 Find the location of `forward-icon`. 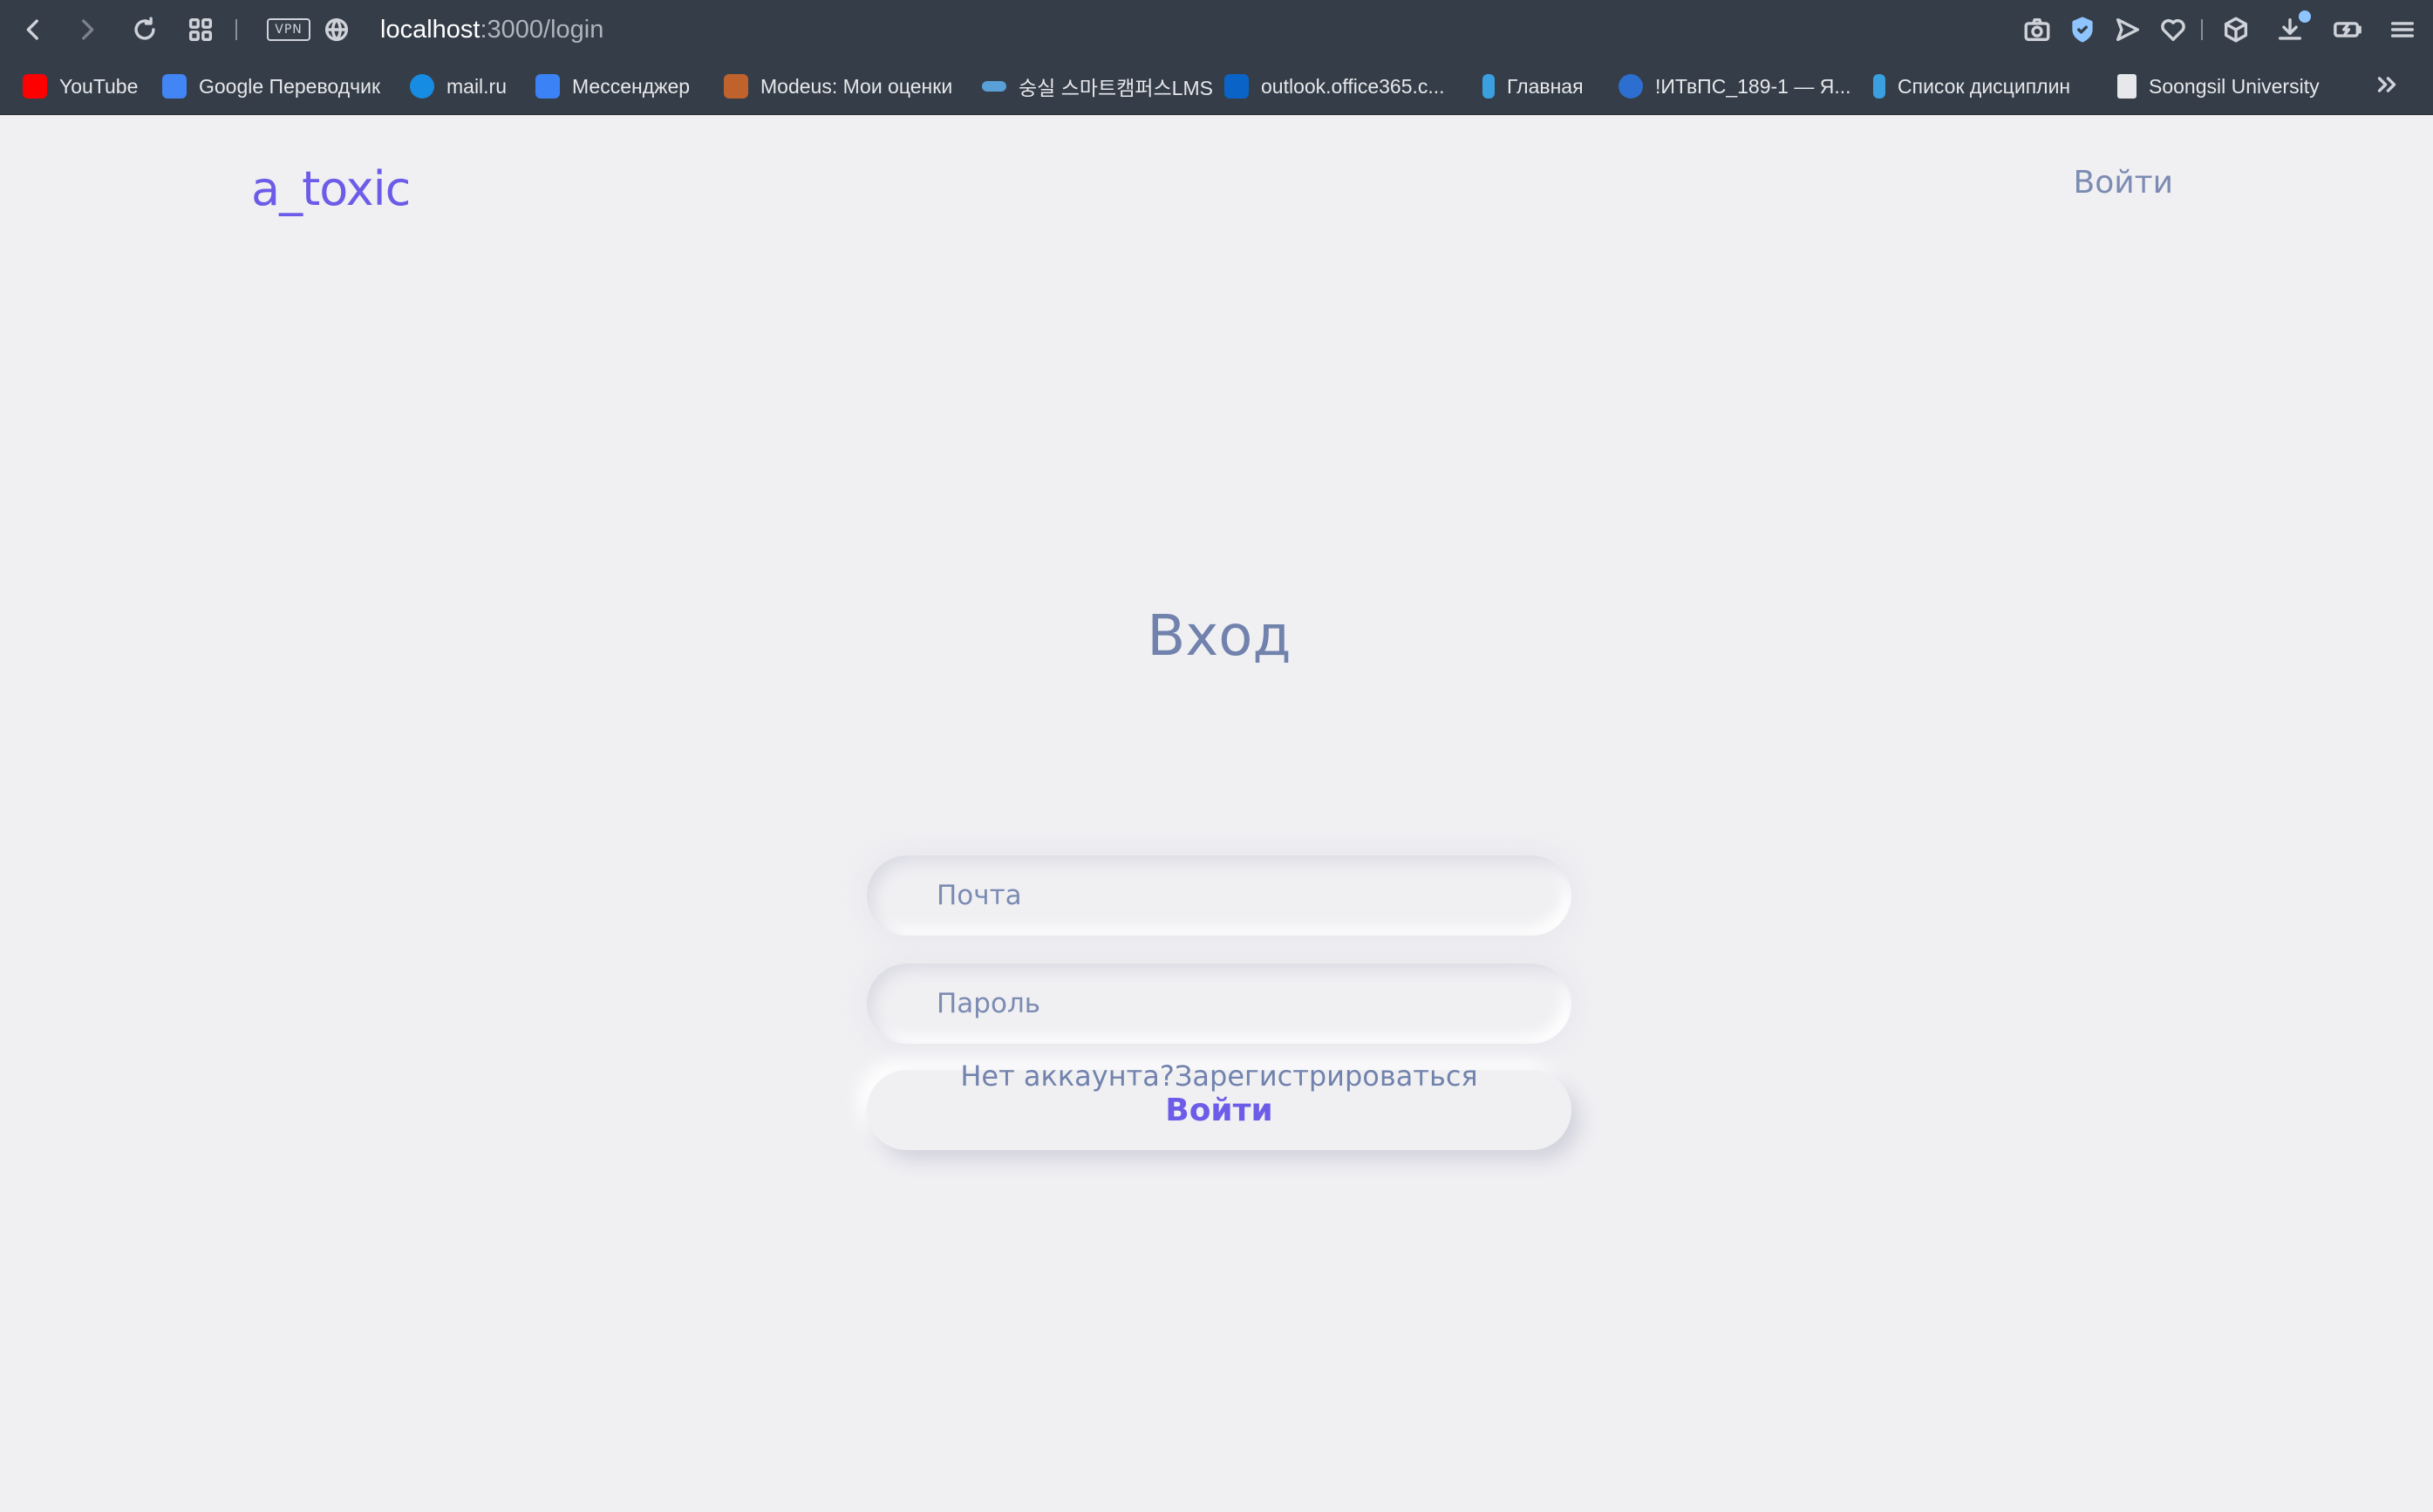

forward-icon is located at coordinates (87, 29).